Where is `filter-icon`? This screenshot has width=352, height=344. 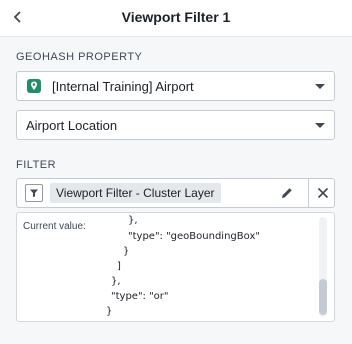
filter-icon is located at coordinates (34, 193).